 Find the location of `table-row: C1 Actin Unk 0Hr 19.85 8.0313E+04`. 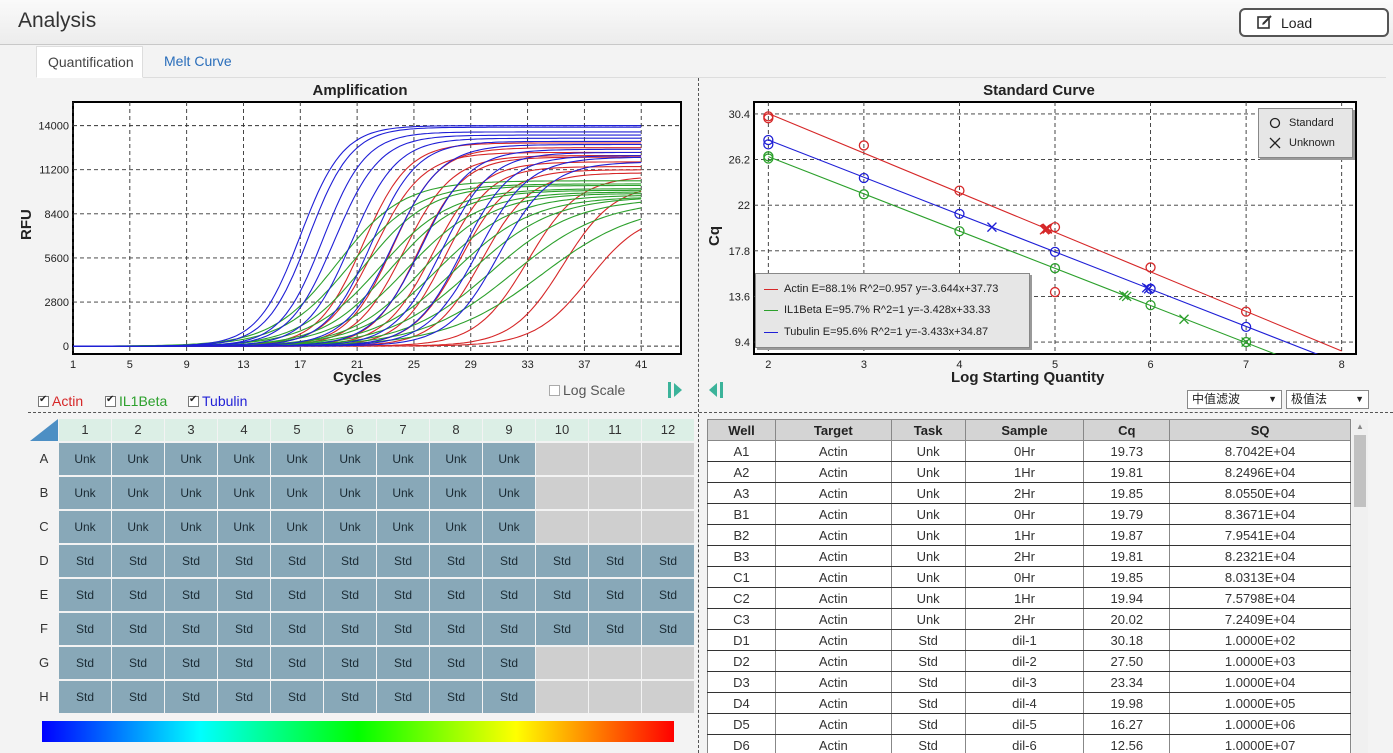

table-row: C1 Actin Unk 0Hr 19.85 8.0313E+04 is located at coordinates (1029, 577).